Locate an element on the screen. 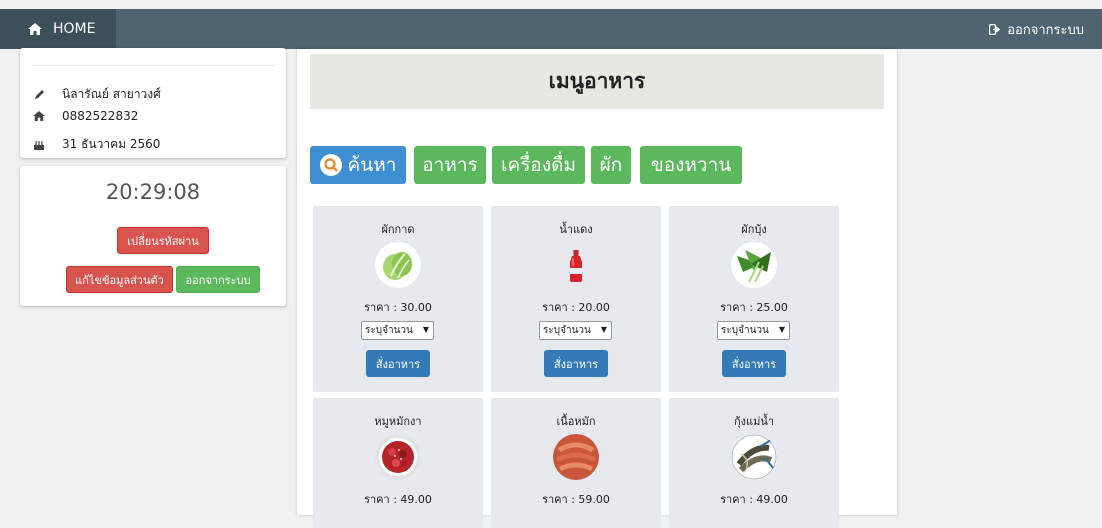 This screenshot has width=1102, height=528. food-name: เนื้อหมัก is located at coordinates (576, 421).